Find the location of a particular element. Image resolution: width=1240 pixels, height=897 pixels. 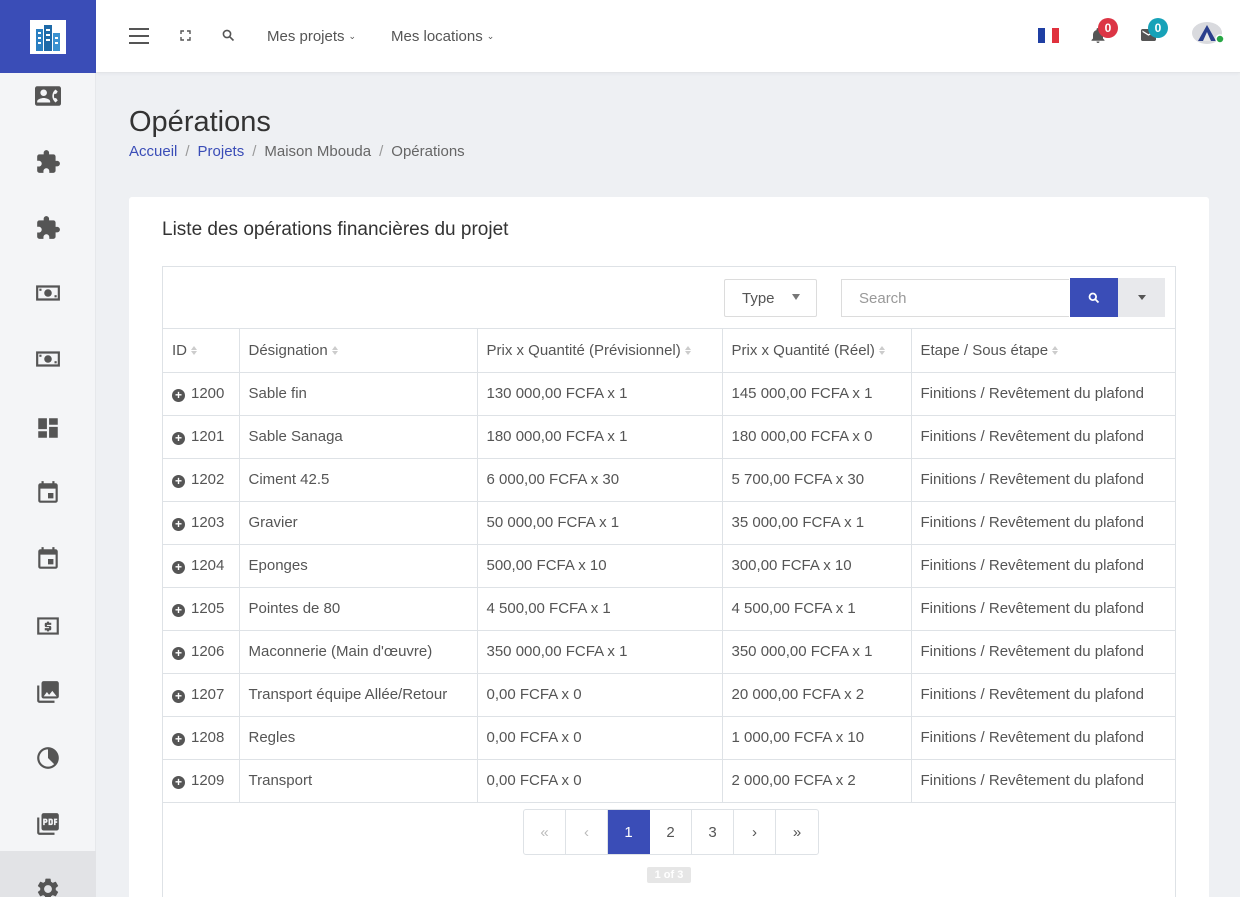

messages-button: 0 is located at coordinates (1154, 29).